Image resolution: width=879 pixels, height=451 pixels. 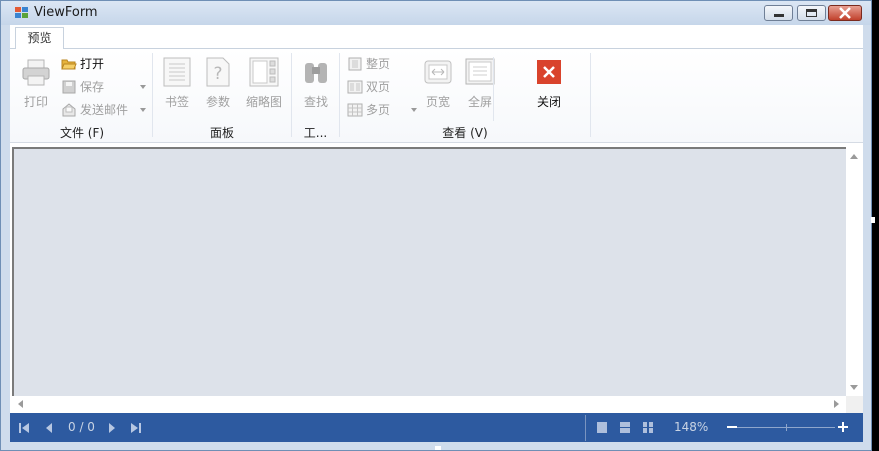 I want to click on question-doc-icon: ?, so click(x=218, y=72).